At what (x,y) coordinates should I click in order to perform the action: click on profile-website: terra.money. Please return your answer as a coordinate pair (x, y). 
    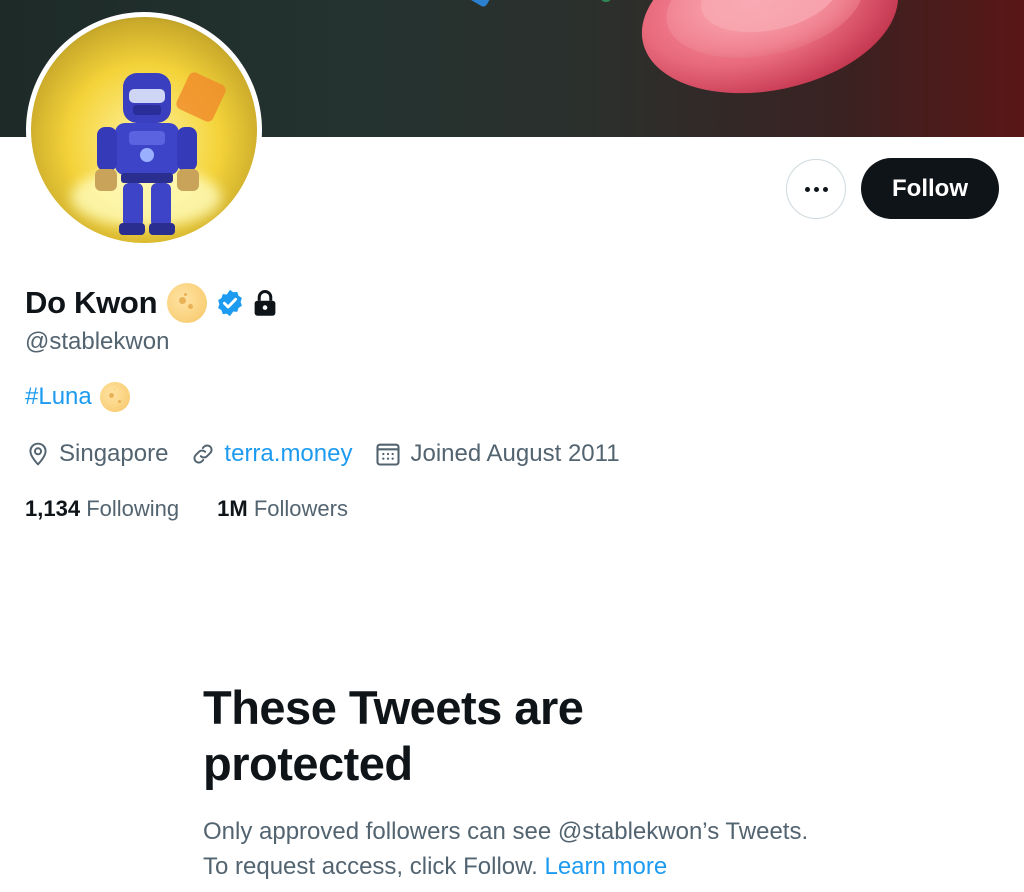
    Looking at the image, I should click on (271, 454).